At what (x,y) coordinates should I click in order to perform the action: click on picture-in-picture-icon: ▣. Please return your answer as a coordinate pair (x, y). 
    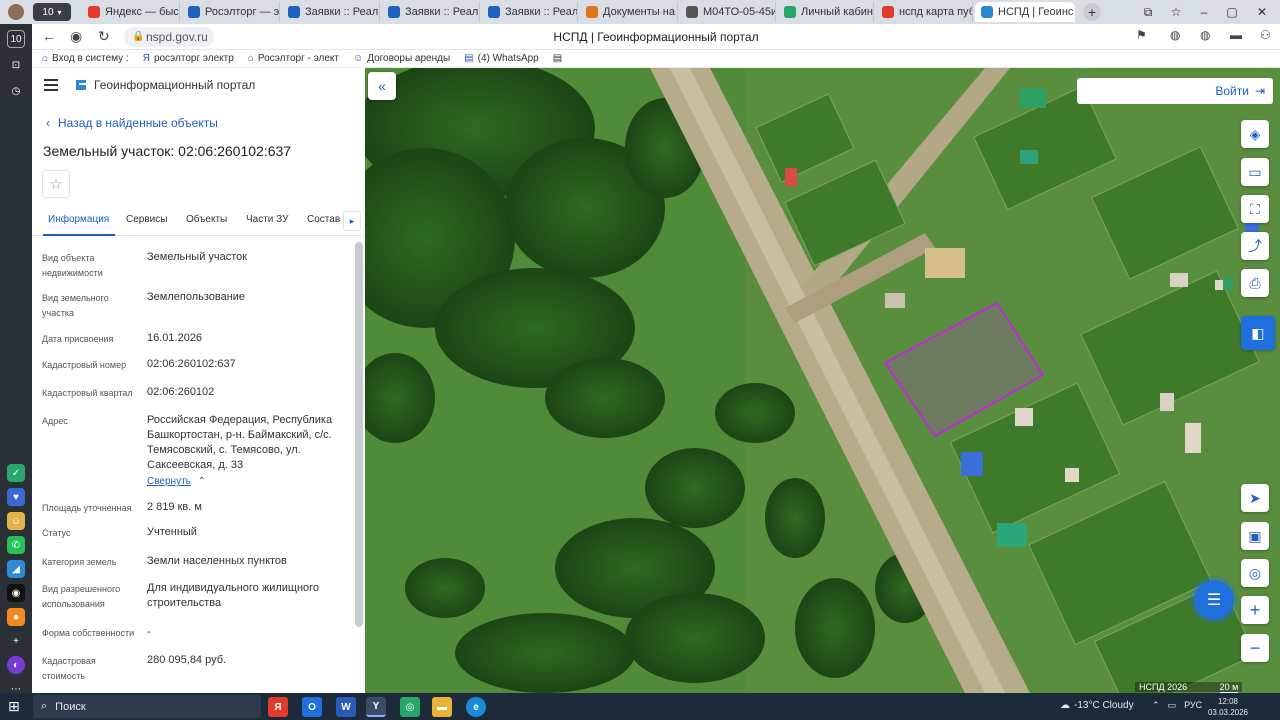
    Looking at the image, I should click on (1255, 536).